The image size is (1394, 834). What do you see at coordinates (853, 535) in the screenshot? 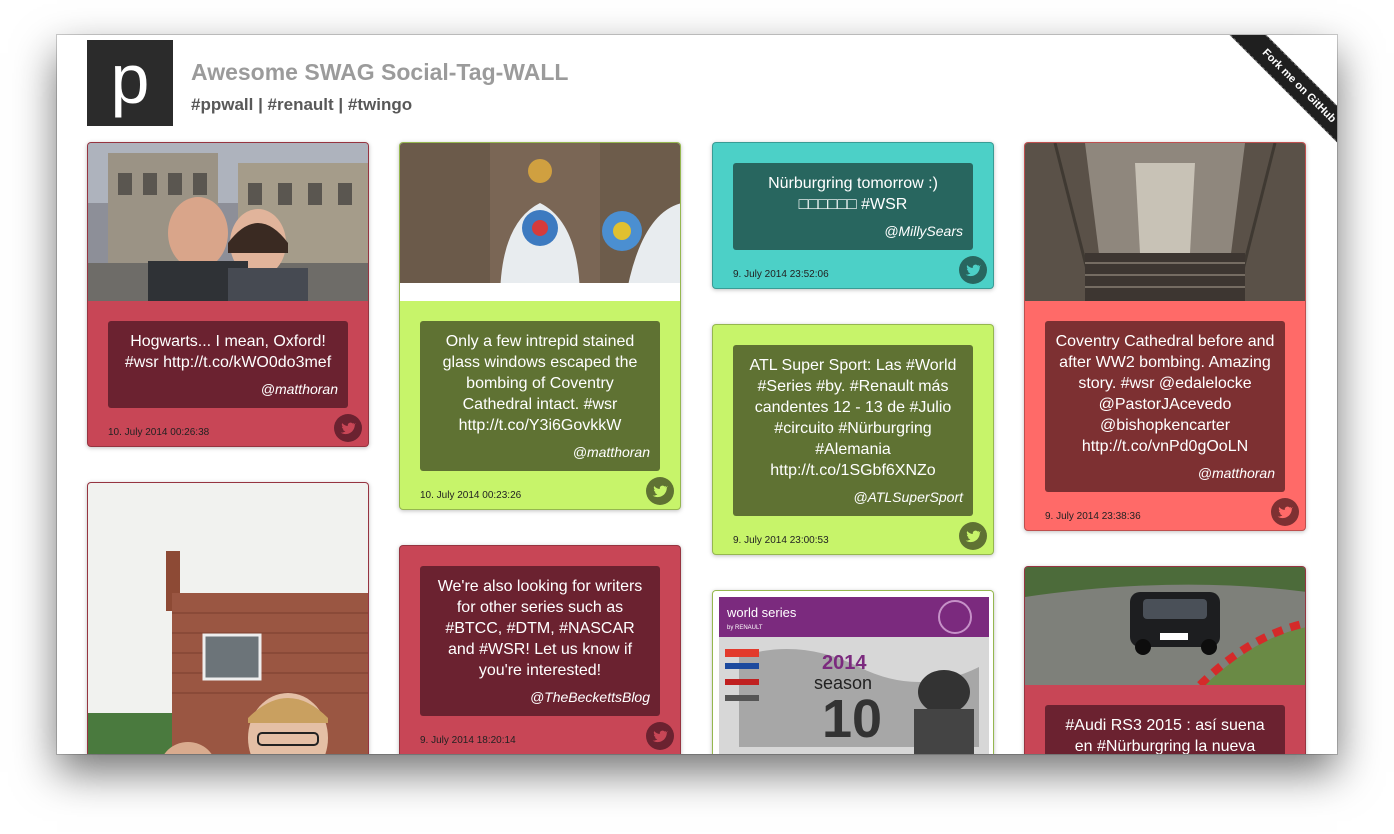
I see `post-footer: 9. July 2014 23:00:53` at bounding box center [853, 535].